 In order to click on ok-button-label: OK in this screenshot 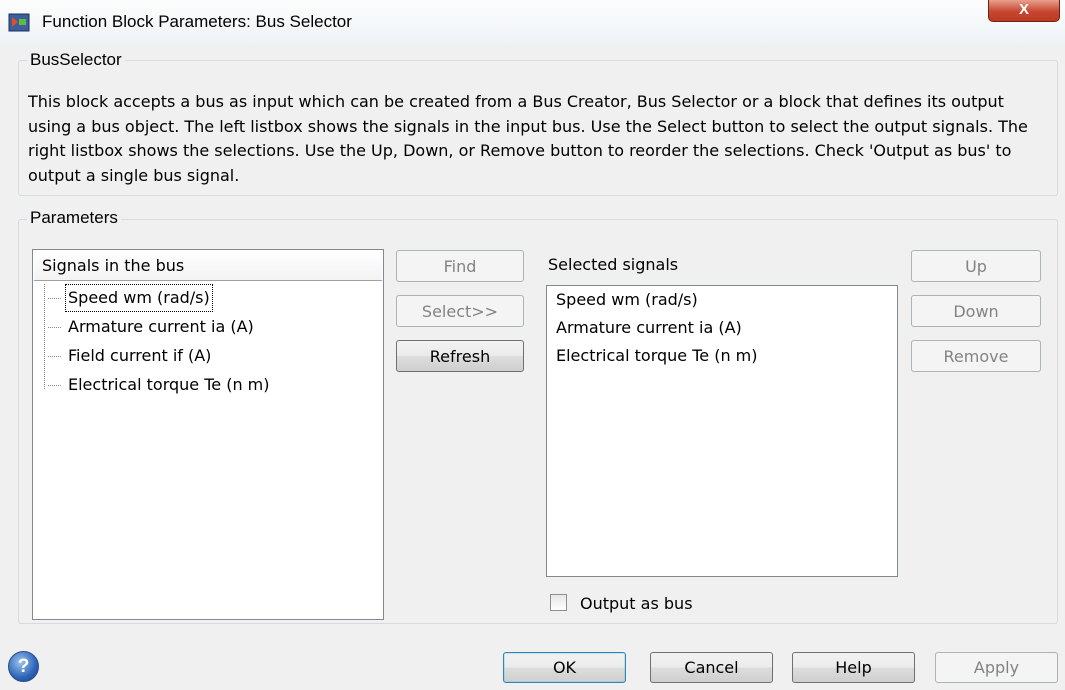, I will do `click(564, 667)`.